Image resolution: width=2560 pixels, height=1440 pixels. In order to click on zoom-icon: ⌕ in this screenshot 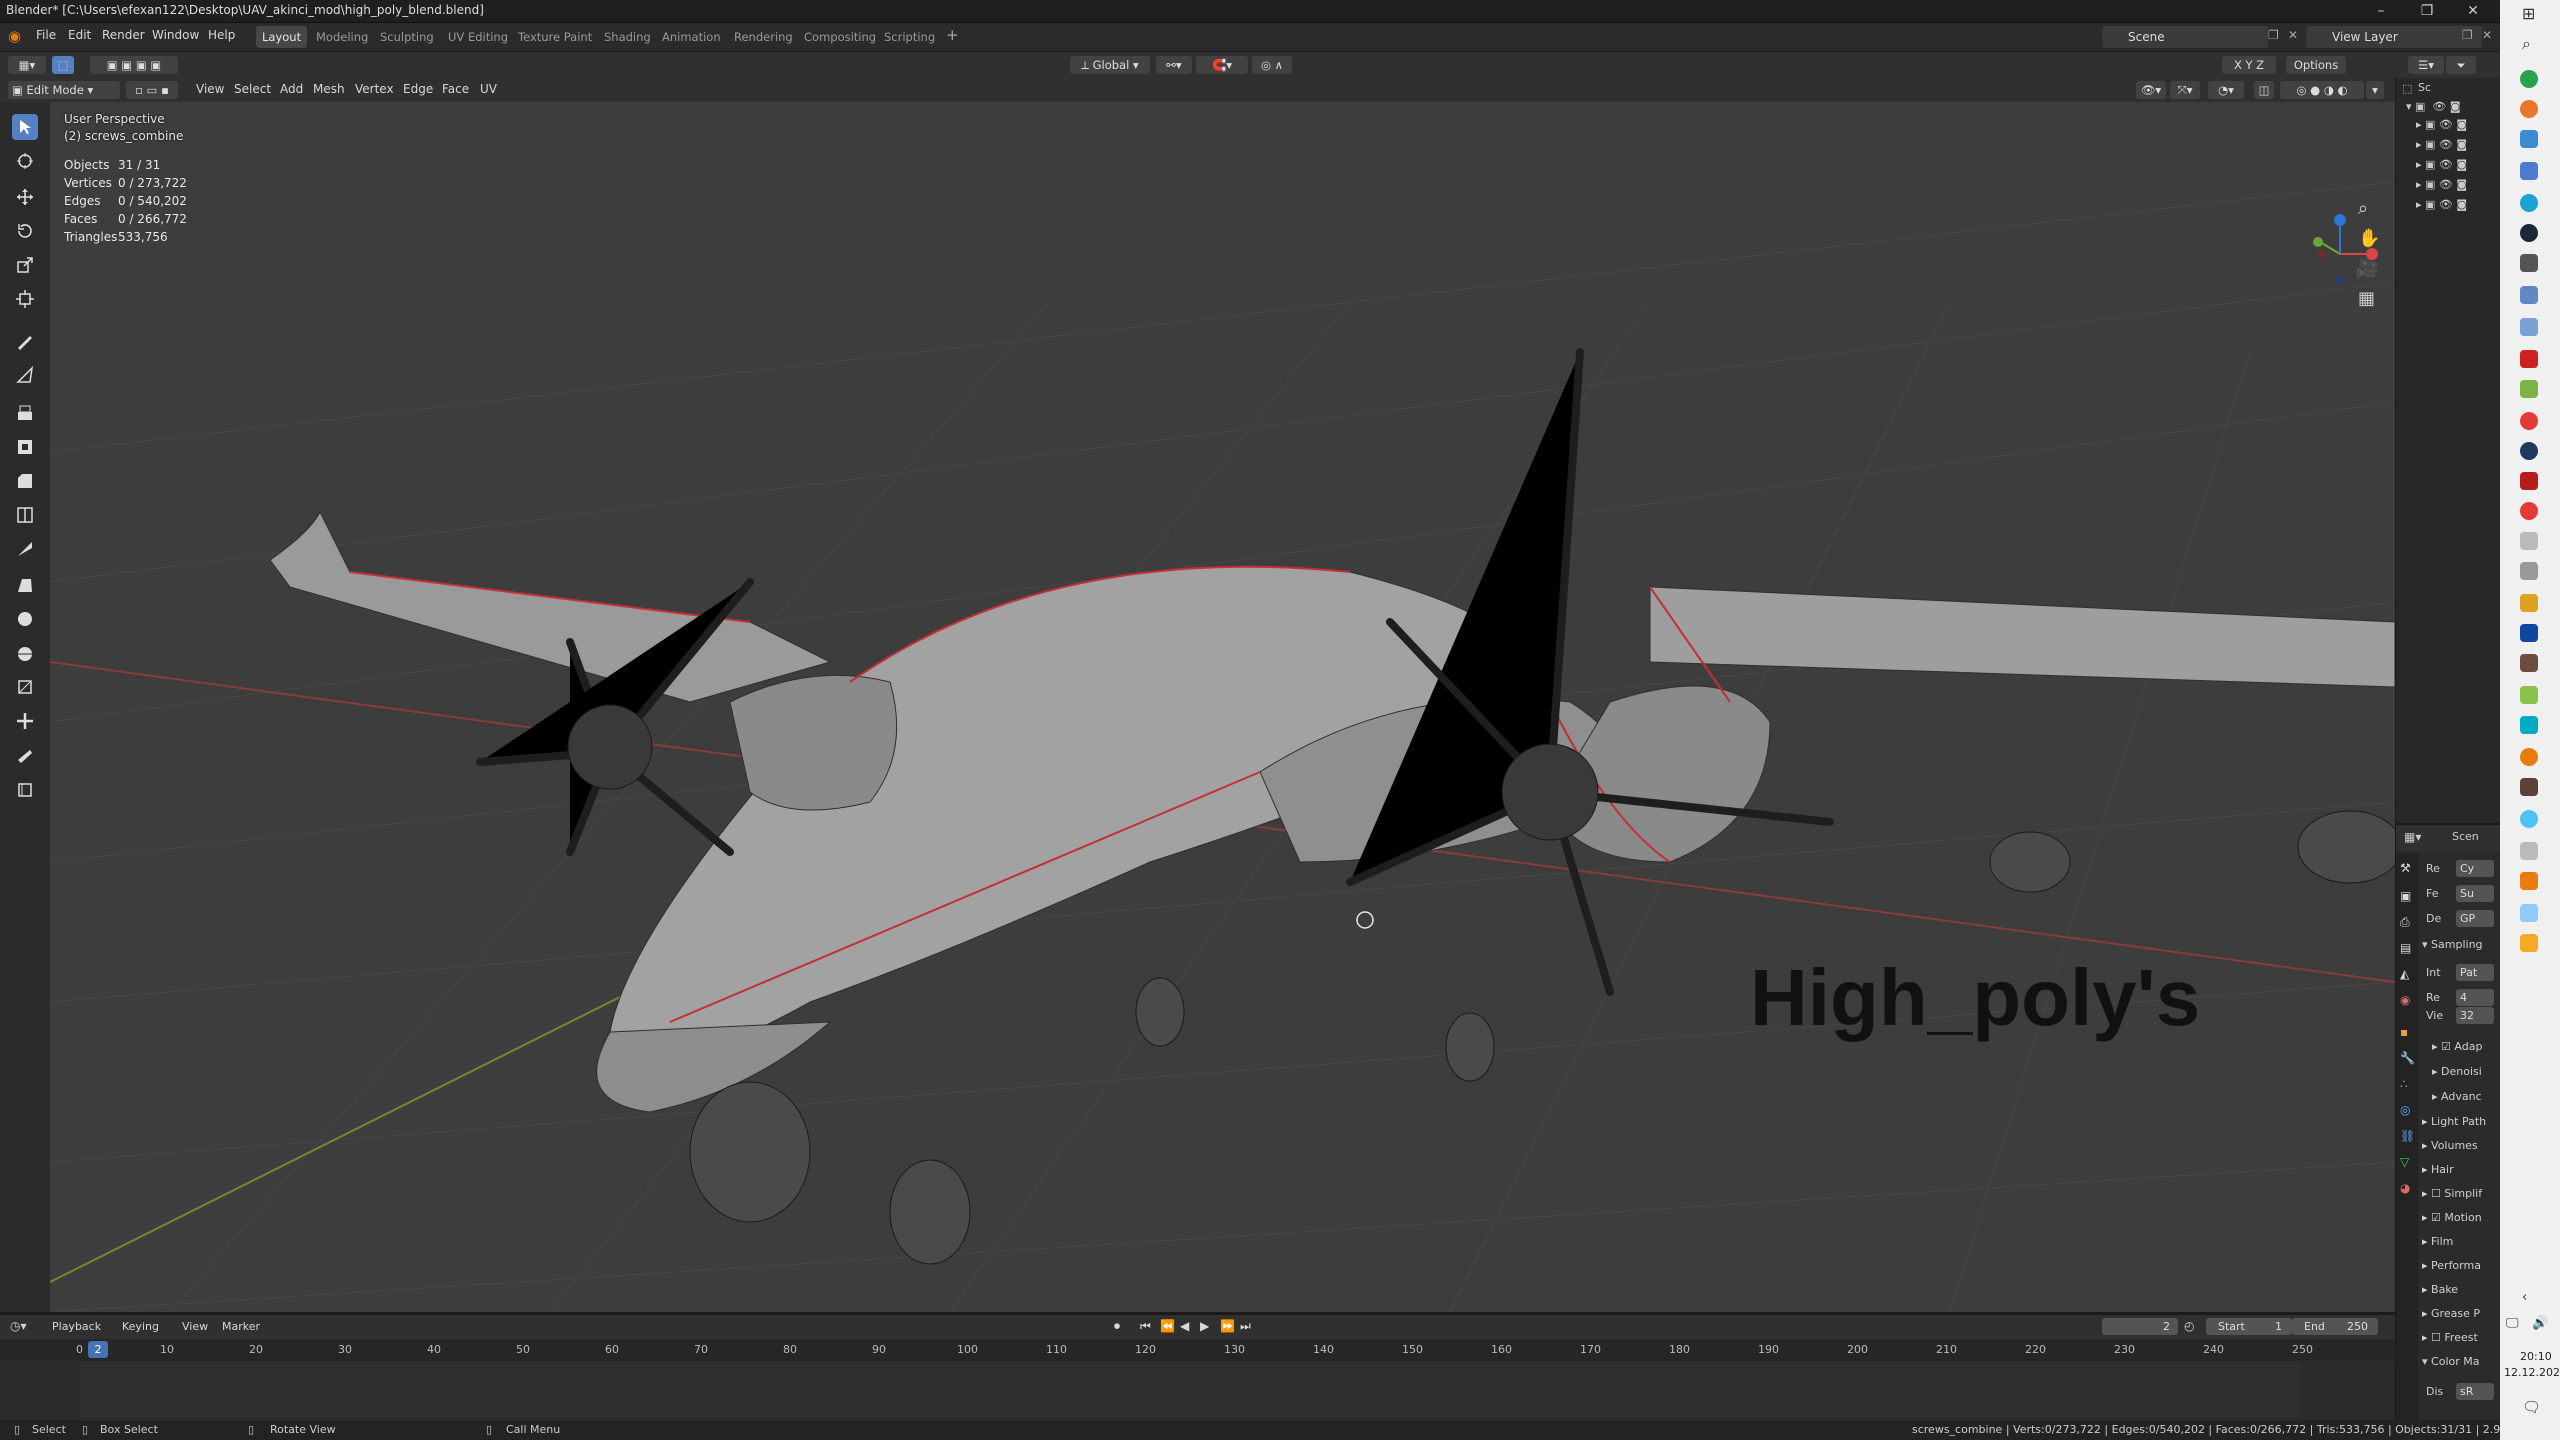, I will do `click(2363, 208)`.